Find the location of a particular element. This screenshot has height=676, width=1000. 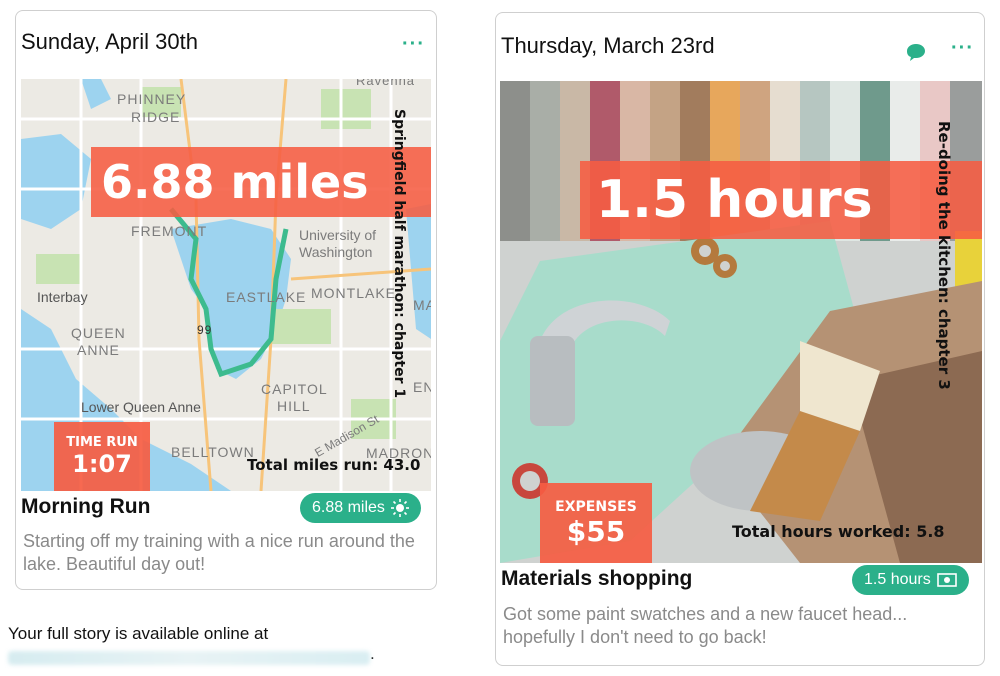

total-hours: Total hours worked: 5.8 is located at coordinates (838, 531).